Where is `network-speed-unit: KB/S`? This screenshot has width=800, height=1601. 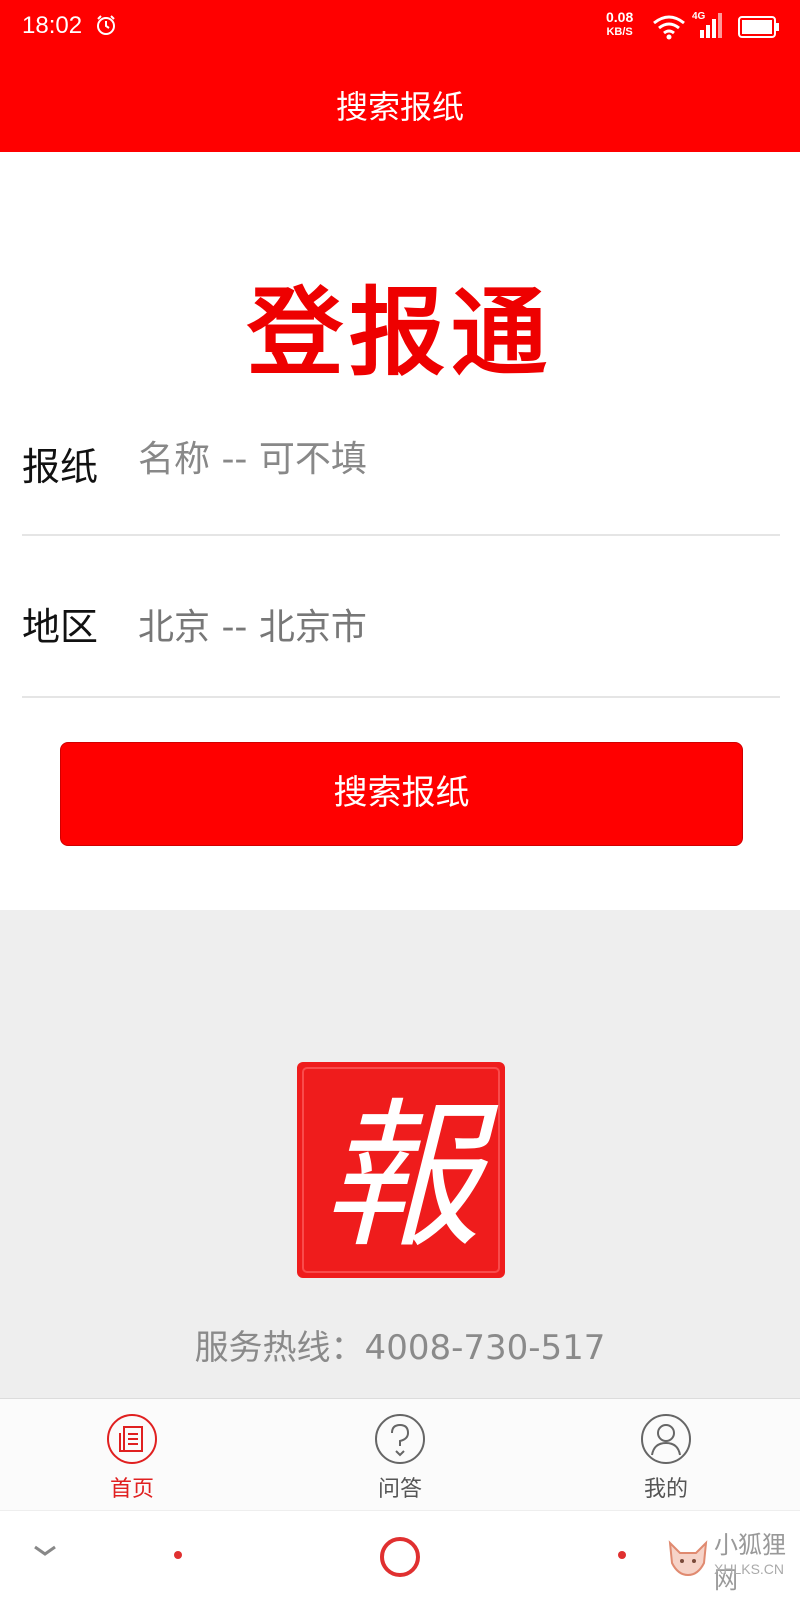
network-speed-unit: KB/S is located at coordinates (619, 32).